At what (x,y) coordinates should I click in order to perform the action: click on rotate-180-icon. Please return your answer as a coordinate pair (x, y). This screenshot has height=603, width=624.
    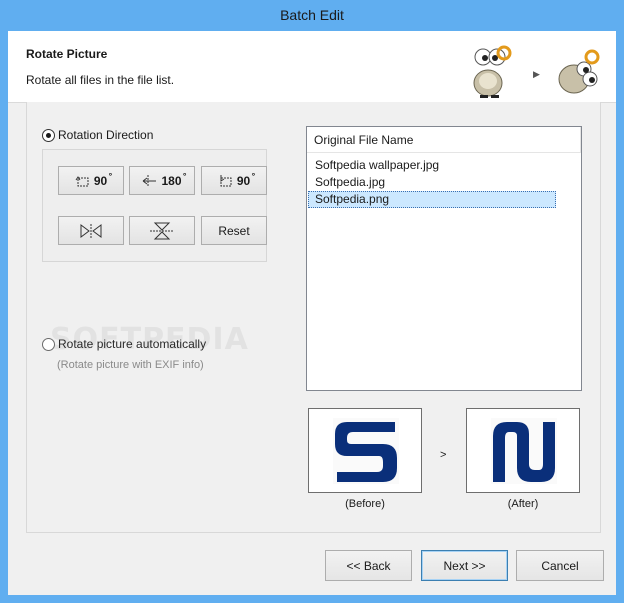
    Looking at the image, I should click on (150, 180).